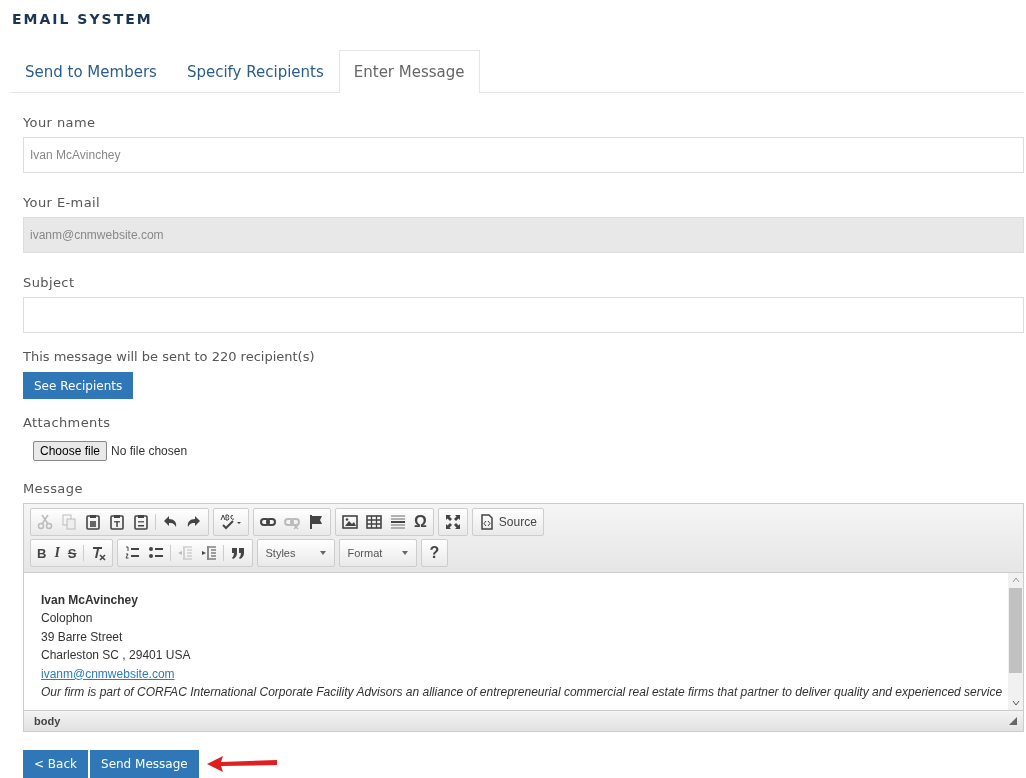 The image size is (1026, 778). What do you see at coordinates (42, 553) in the screenshot?
I see `bold-button: B` at bounding box center [42, 553].